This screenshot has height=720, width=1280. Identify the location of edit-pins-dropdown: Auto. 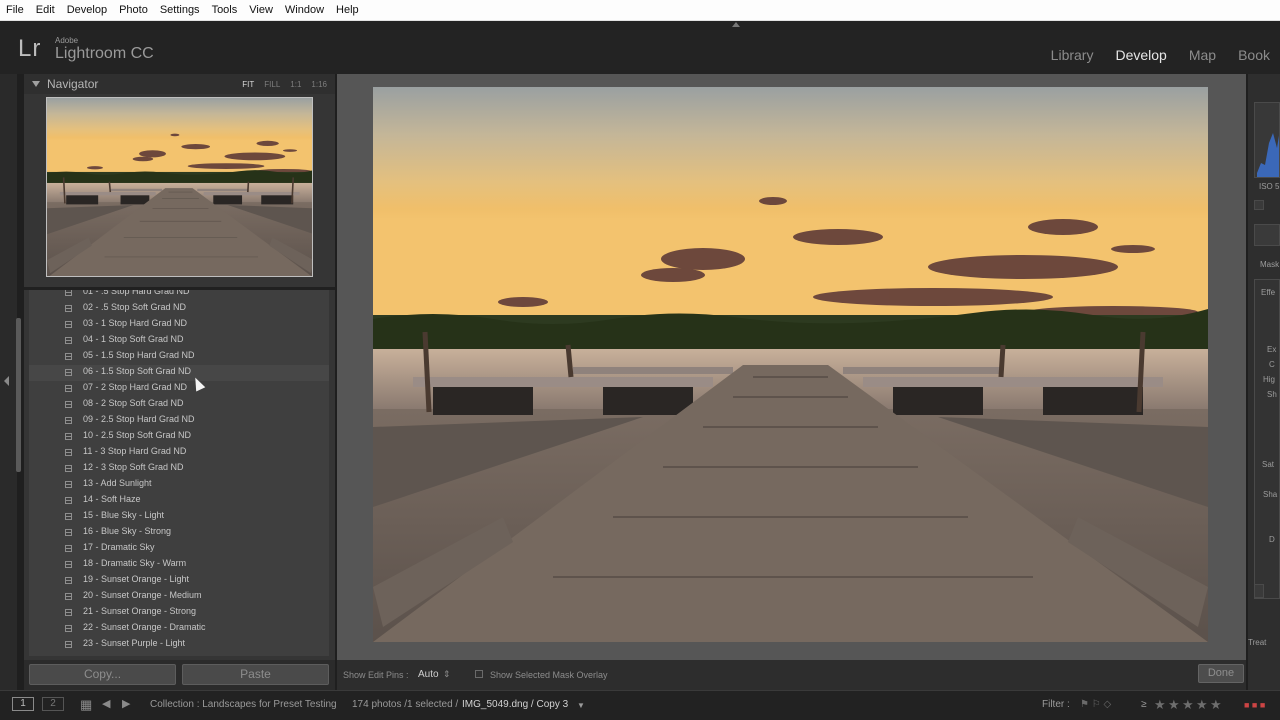
(428, 674).